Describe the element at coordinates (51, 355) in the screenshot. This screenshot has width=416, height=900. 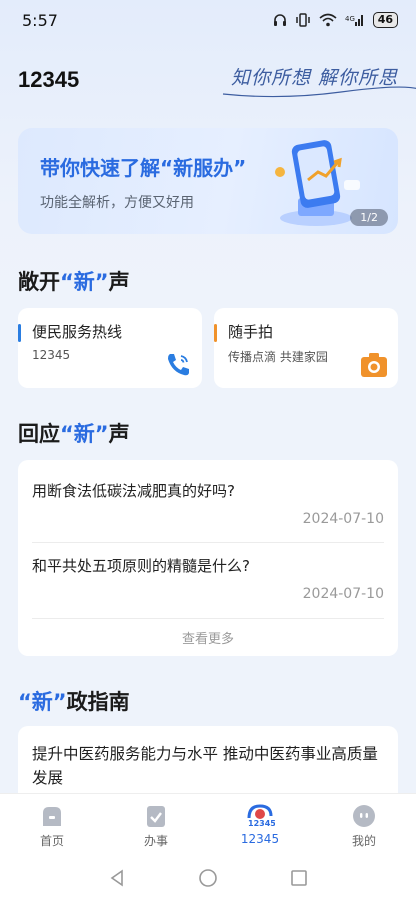
I see `card-subtitle: 12345` at that location.